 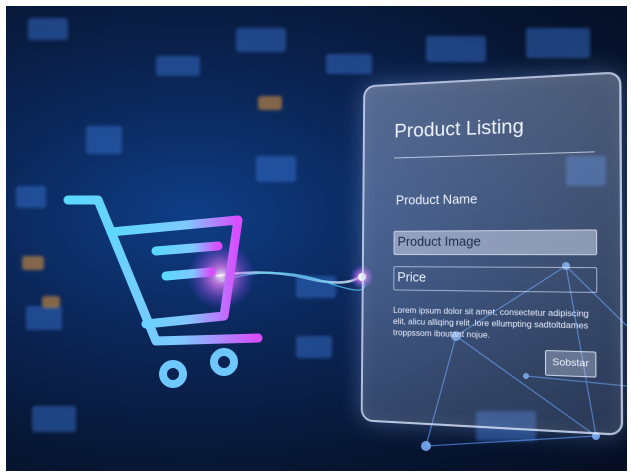 I want to click on title-divider, so click(x=494, y=155).